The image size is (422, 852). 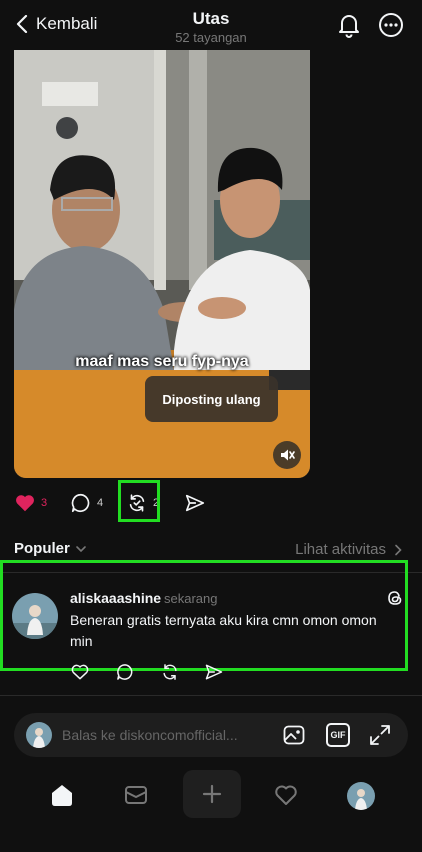 I want to click on profile-avatar, so click(x=361, y=796).